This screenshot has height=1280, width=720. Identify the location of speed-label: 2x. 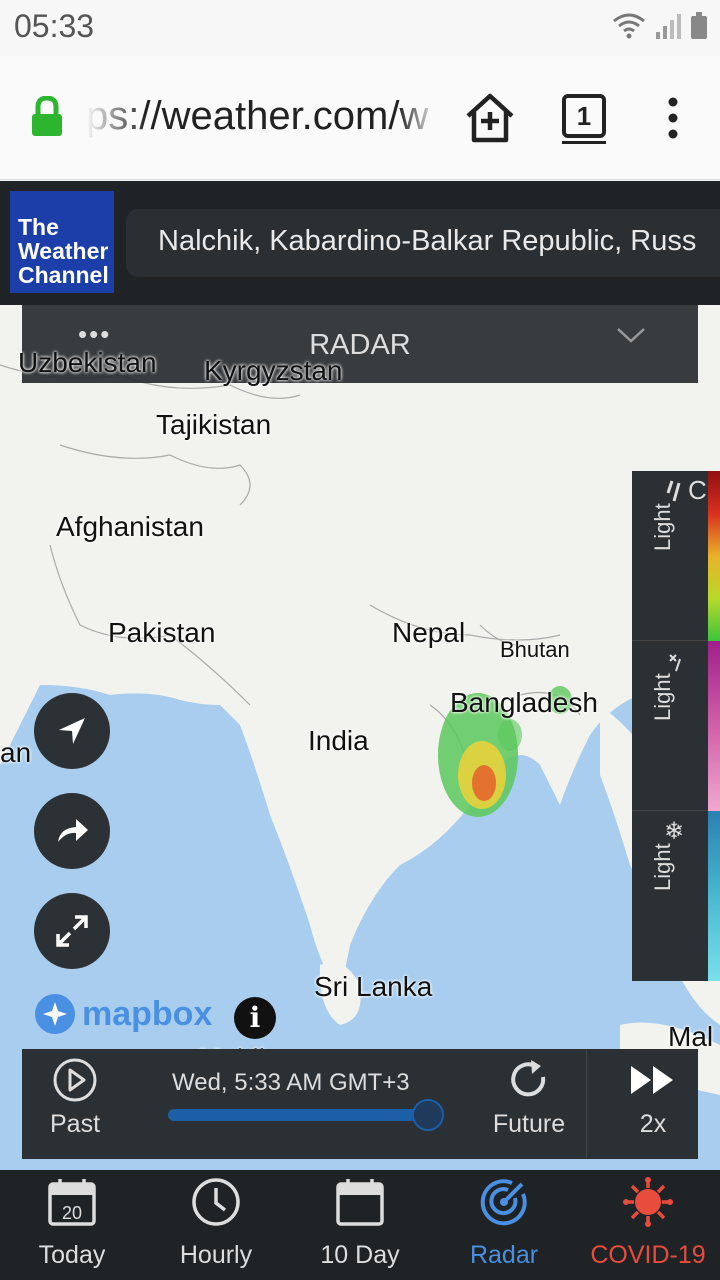
(653, 1124).